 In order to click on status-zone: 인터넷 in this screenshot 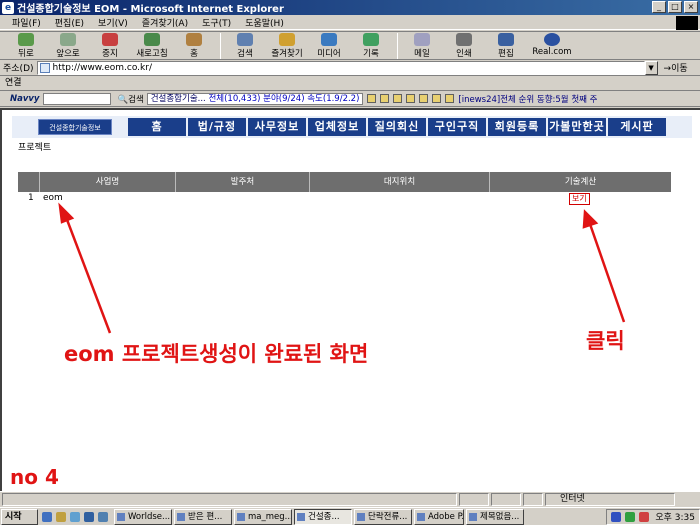, I will do `click(610, 499)`.